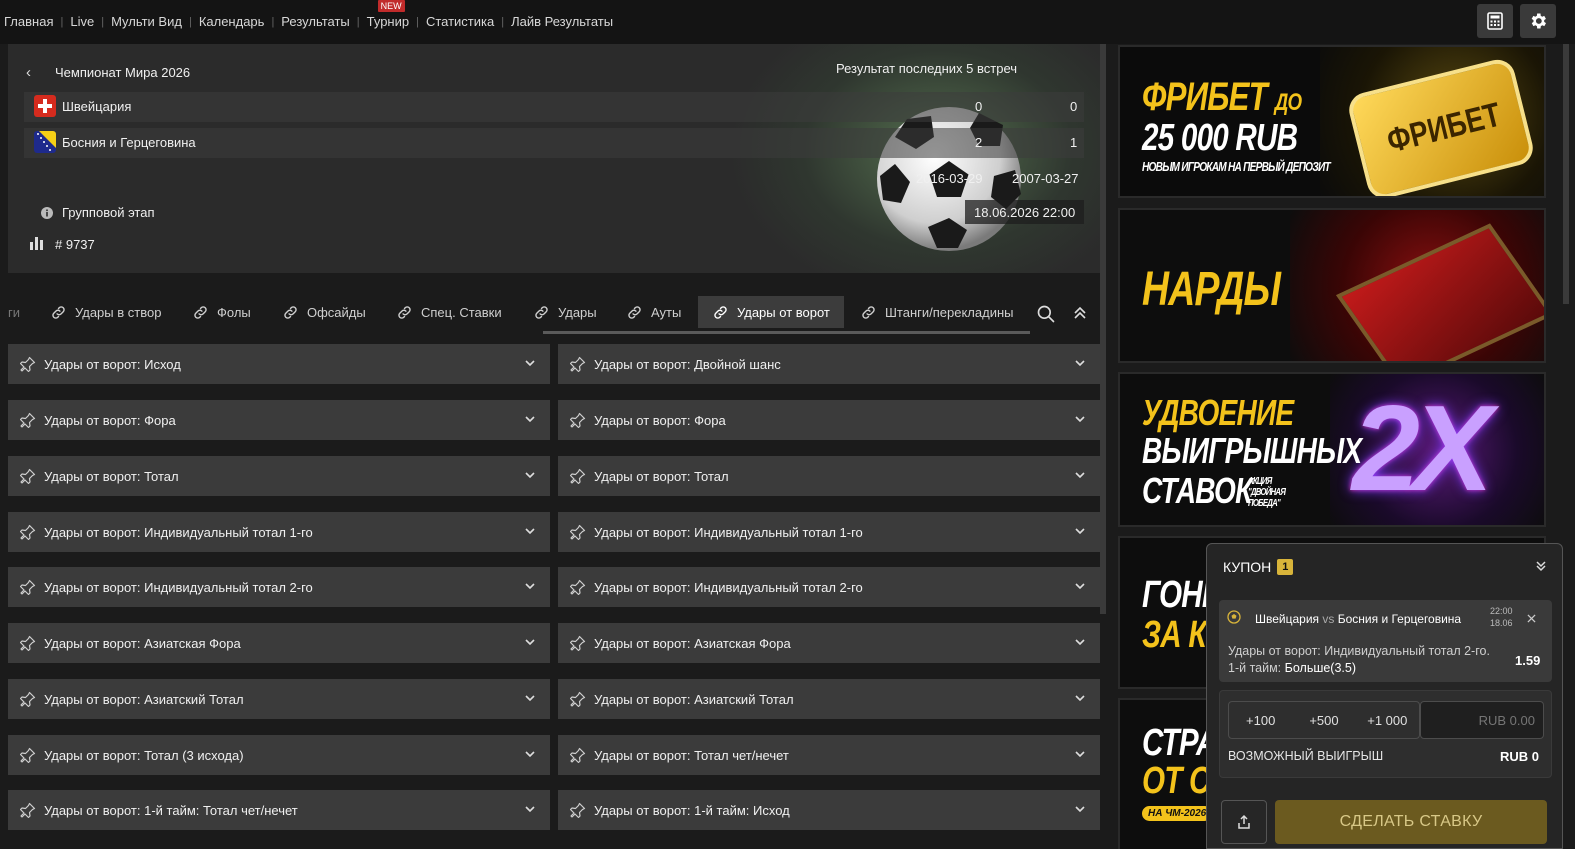  Describe the element at coordinates (562, 21) in the screenshot. I see `nav-item-live-results: Лайв Результаты` at that location.